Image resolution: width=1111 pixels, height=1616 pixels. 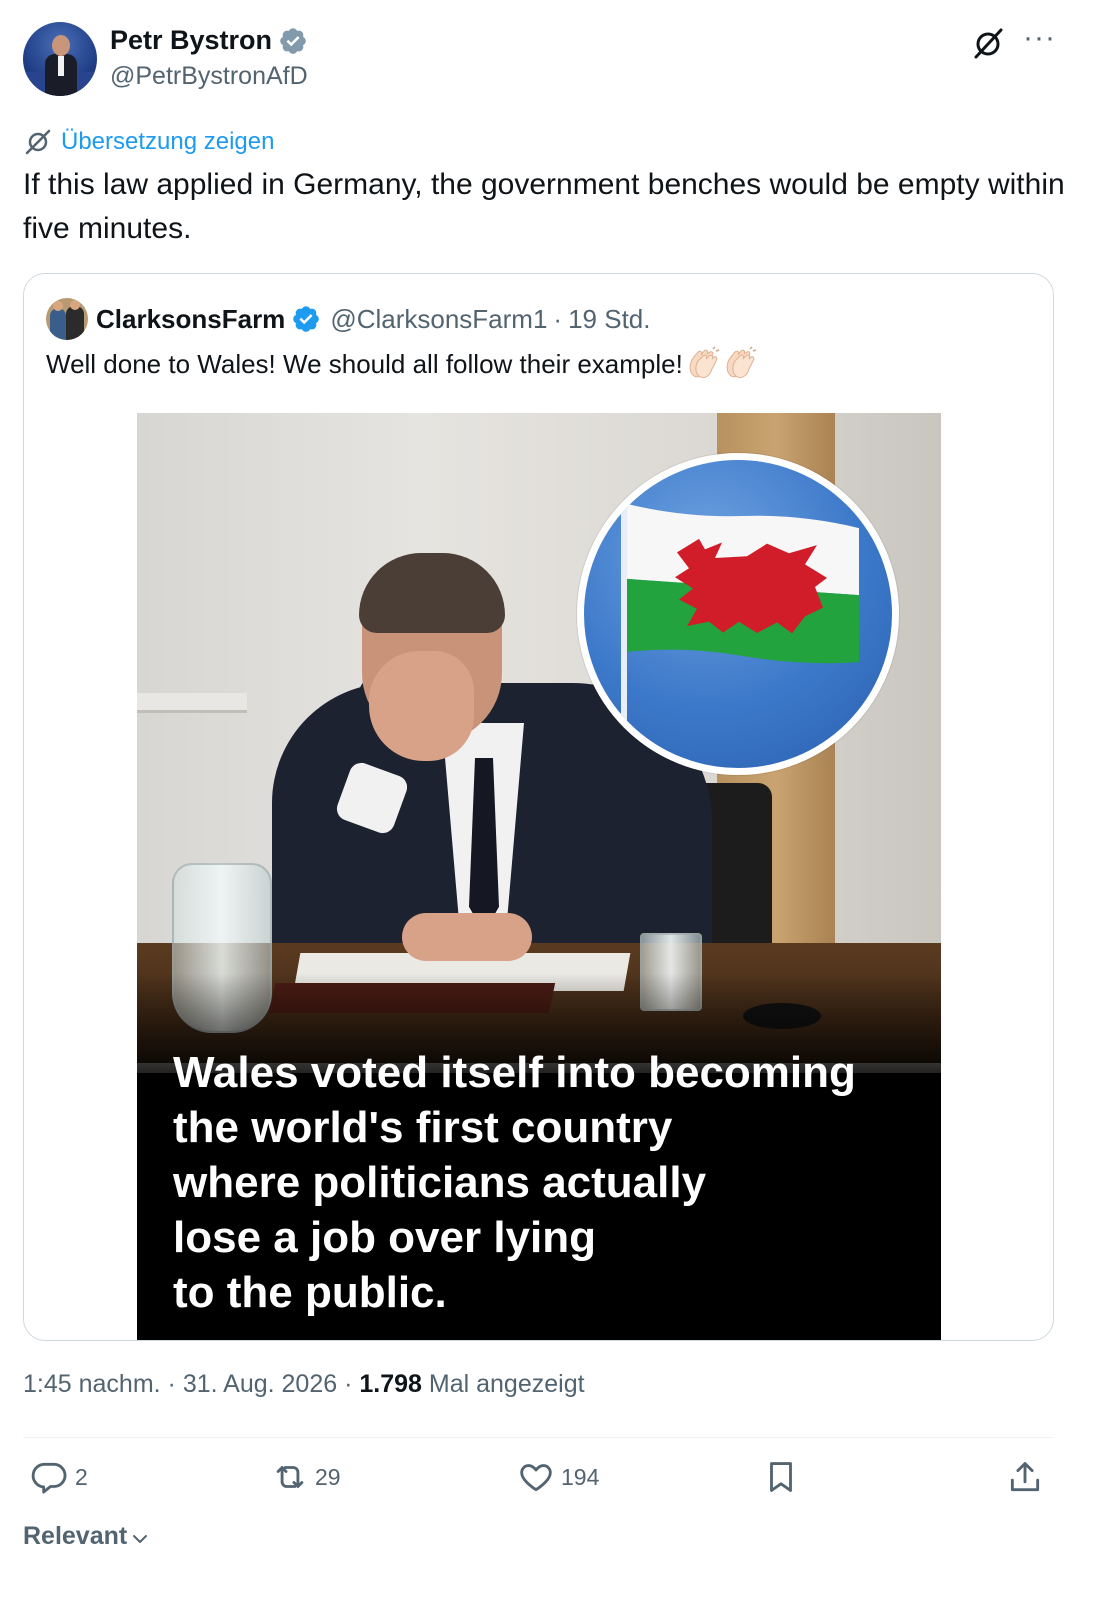 I want to click on author-display-name: Petr Bystron, so click(x=191, y=40).